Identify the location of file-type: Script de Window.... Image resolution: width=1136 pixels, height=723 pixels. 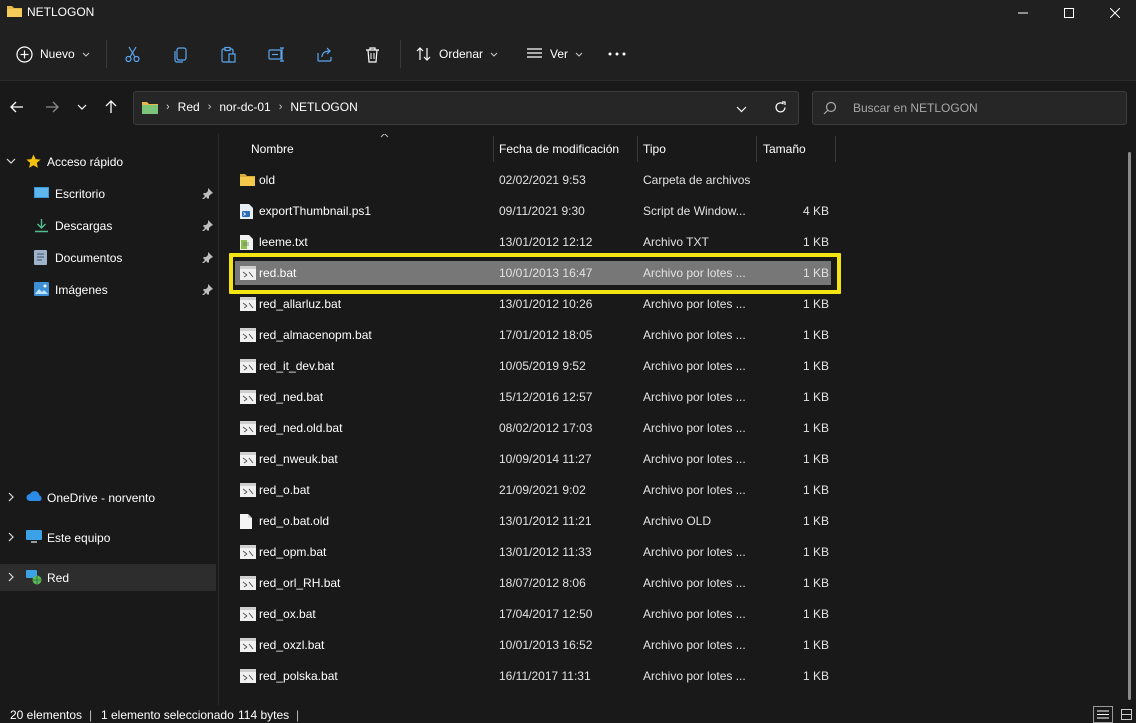
(694, 211).